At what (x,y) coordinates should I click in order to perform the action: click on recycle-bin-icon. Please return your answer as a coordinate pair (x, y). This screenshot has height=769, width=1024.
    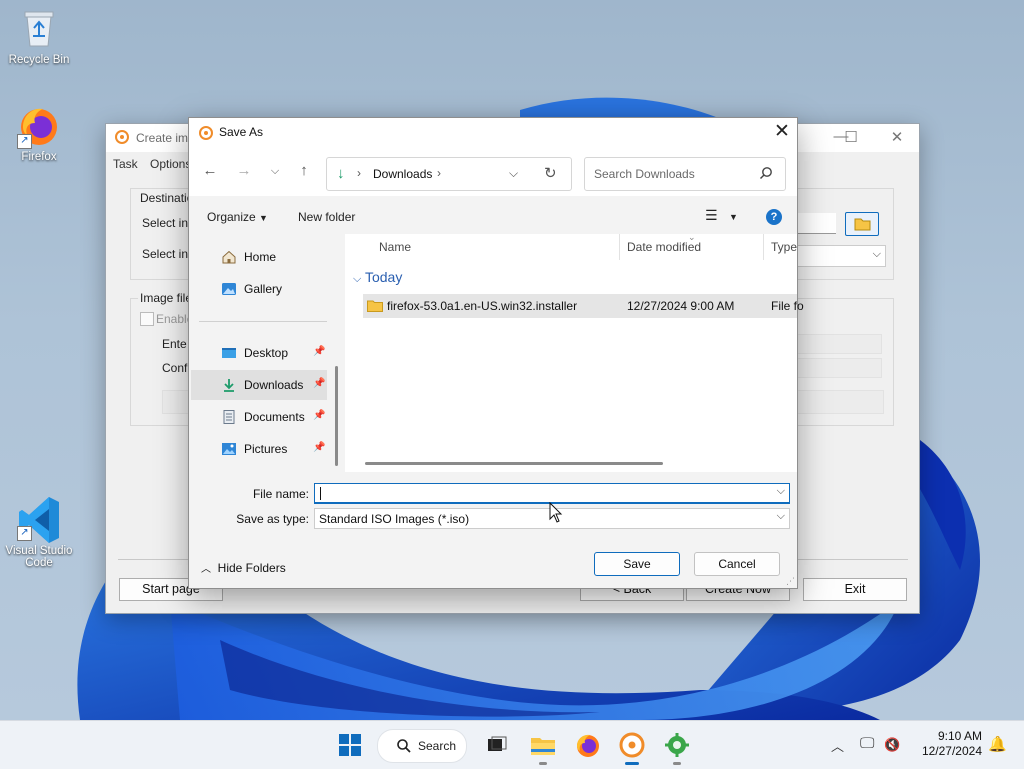
    Looking at the image, I should click on (39, 28).